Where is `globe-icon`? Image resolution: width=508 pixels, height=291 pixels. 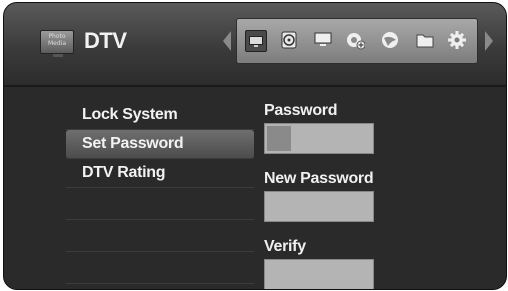 globe-icon is located at coordinates (390, 40).